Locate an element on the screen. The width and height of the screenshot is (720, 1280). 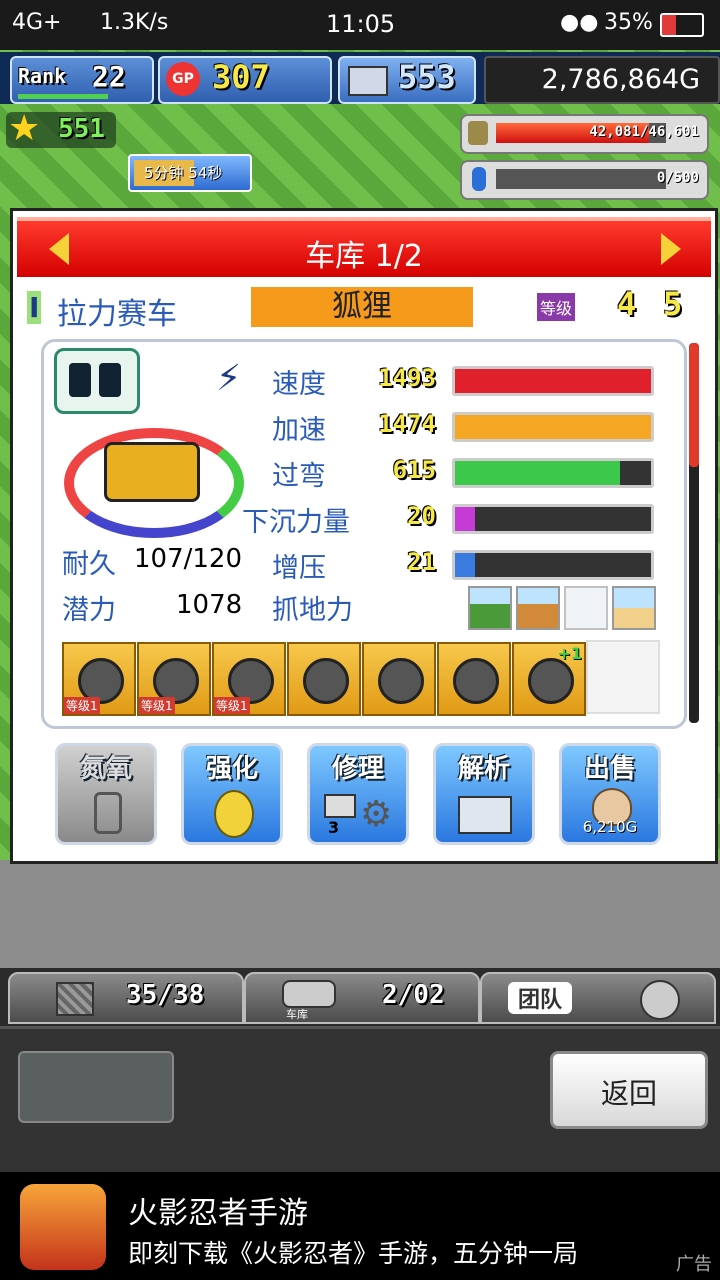
level-b: 5 is located at coordinates (673, 304).